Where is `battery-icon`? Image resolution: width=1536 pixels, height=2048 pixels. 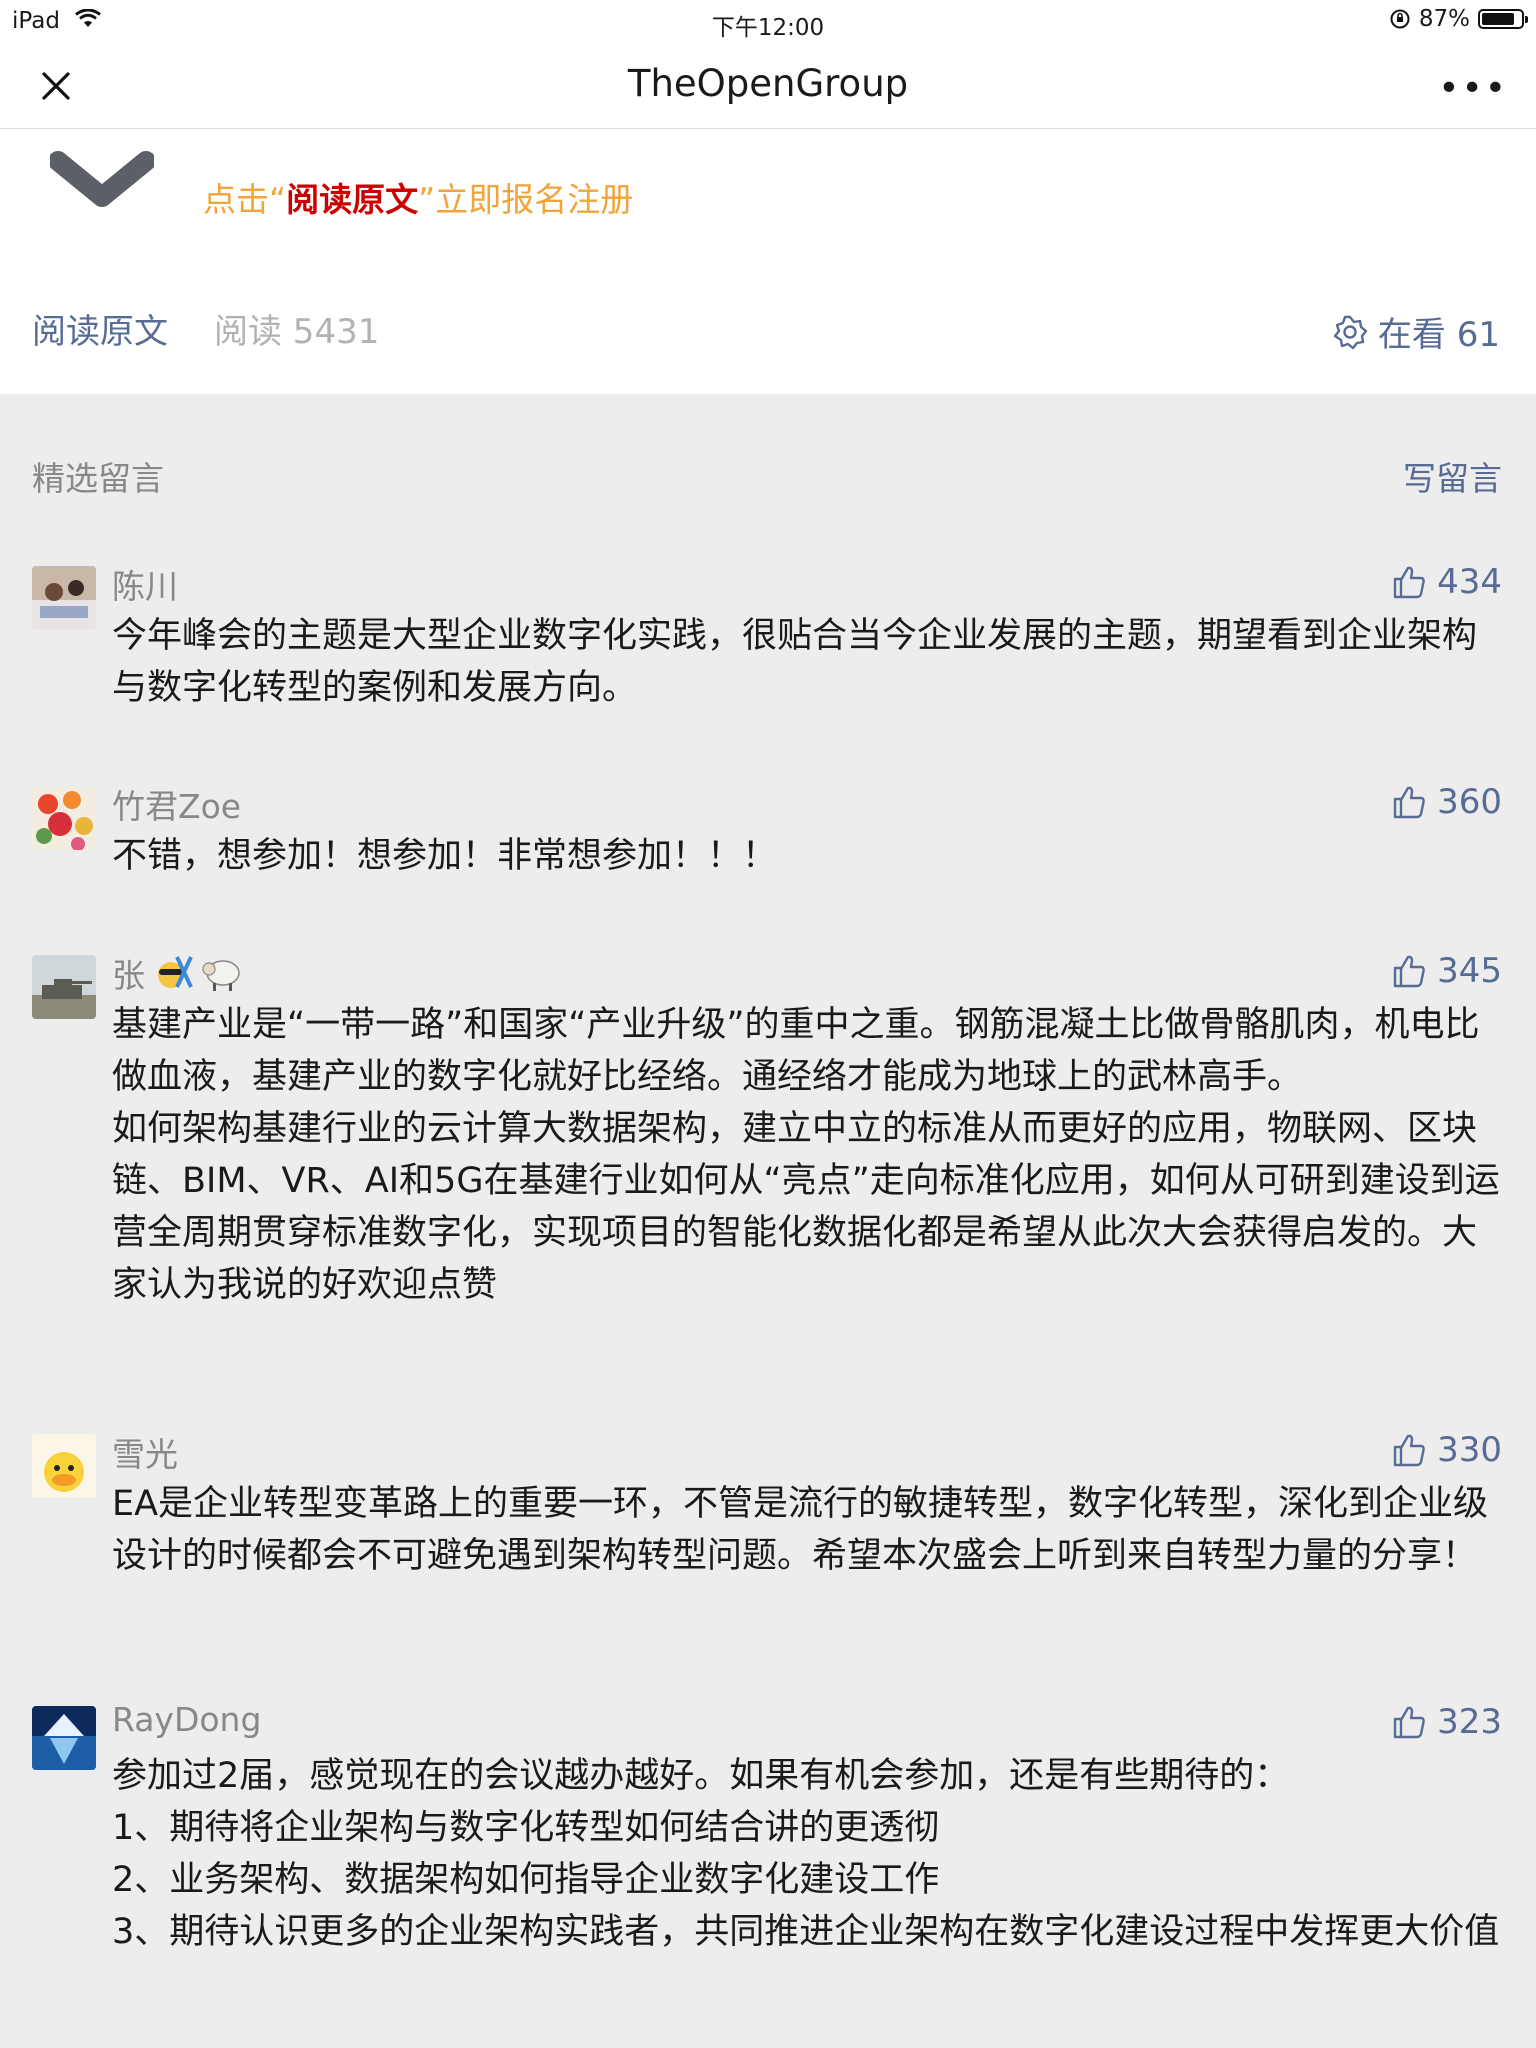 battery-icon is located at coordinates (1503, 19).